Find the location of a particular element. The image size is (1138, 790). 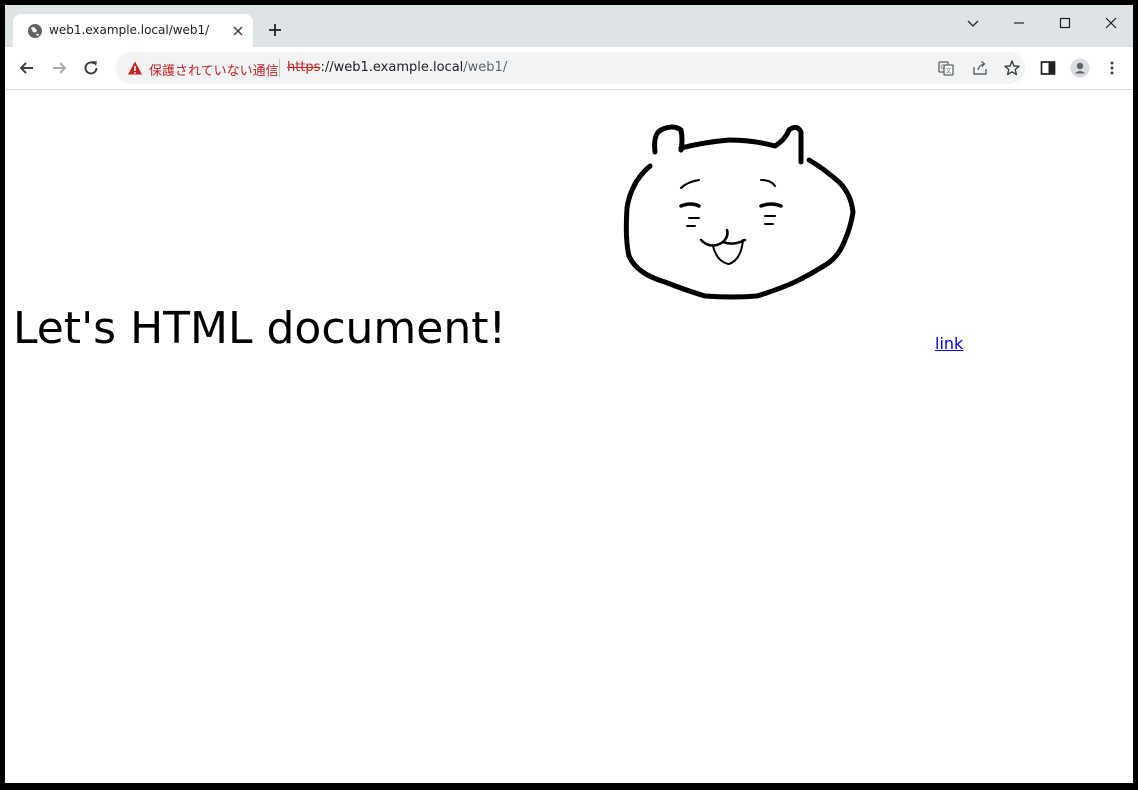

reload-icon is located at coordinates (91, 68).